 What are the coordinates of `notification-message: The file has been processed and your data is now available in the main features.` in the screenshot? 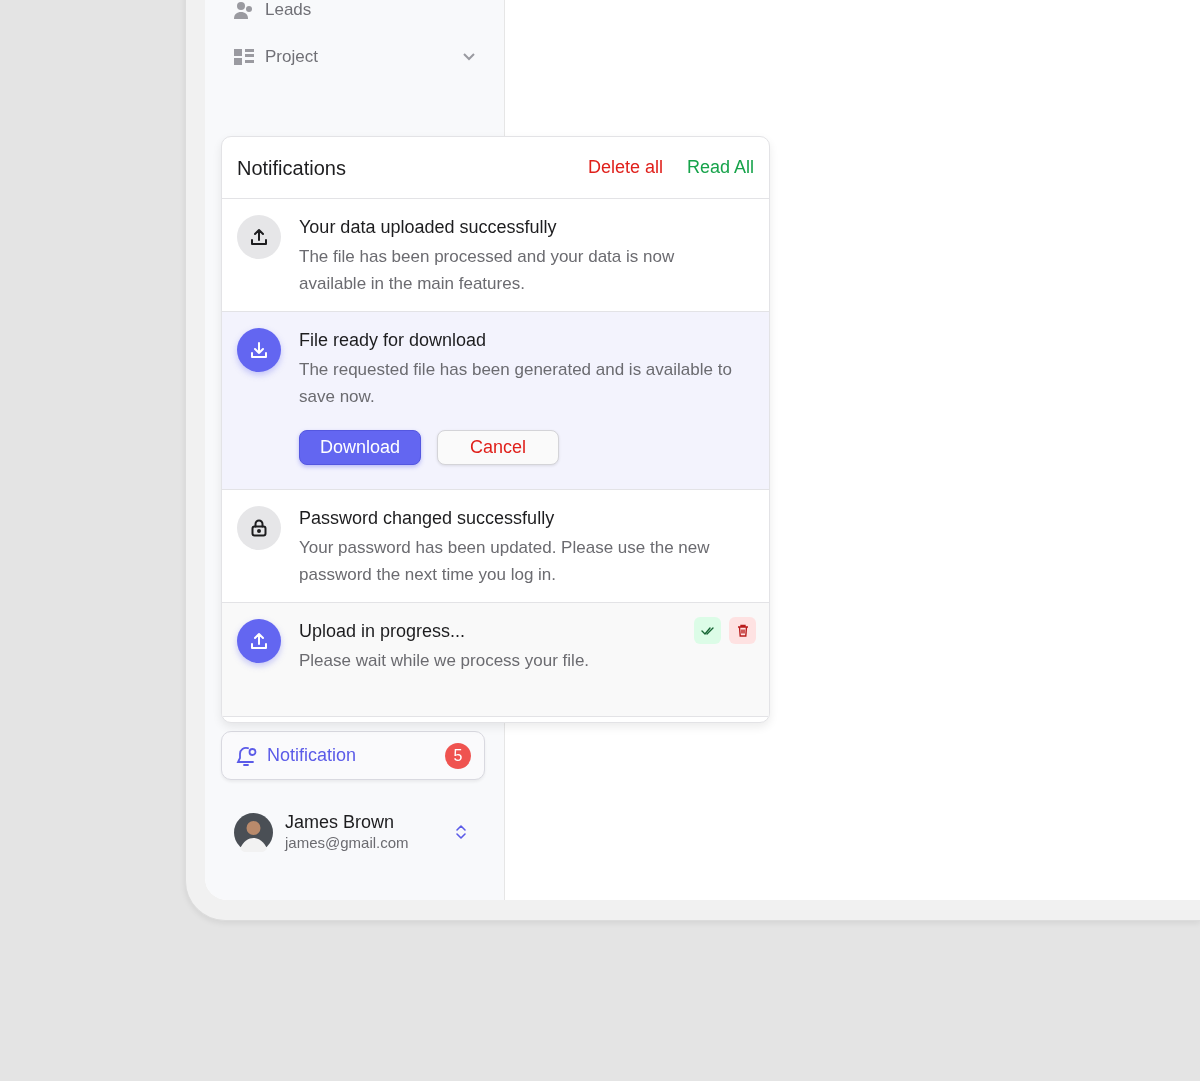 It's located at (487, 270).